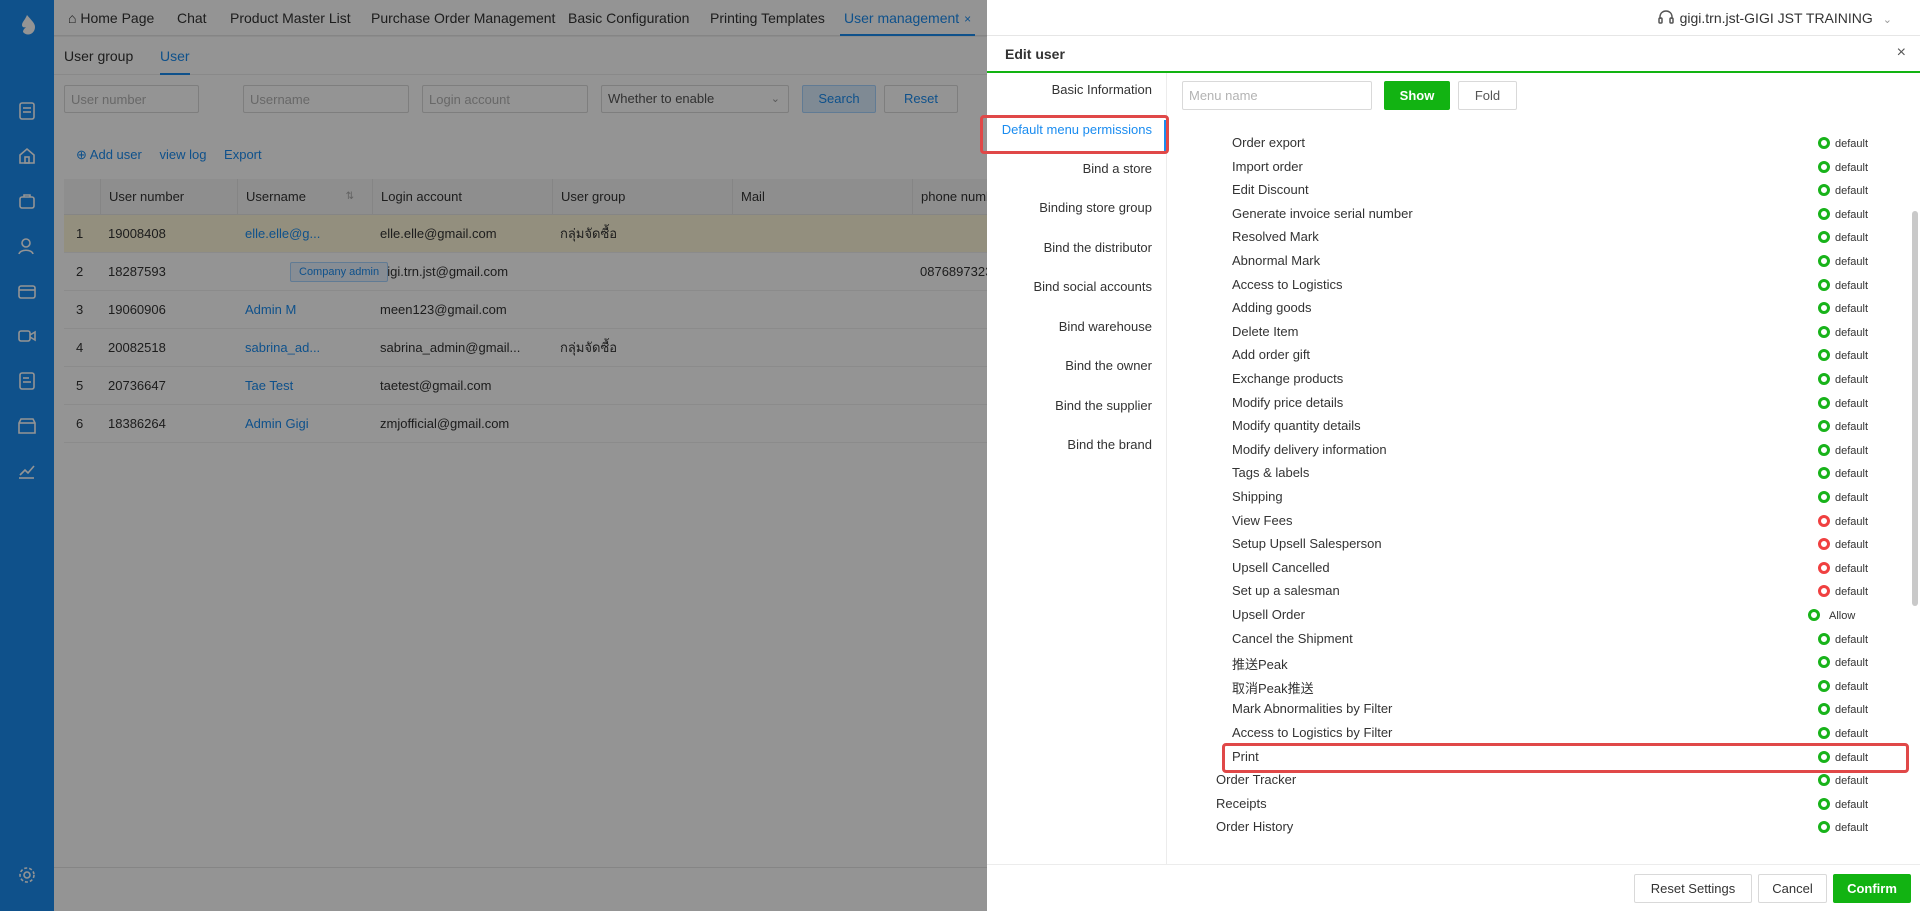  Describe the element at coordinates (1537, 191) in the screenshot. I see `permission-row: Edit Discount default` at that location.